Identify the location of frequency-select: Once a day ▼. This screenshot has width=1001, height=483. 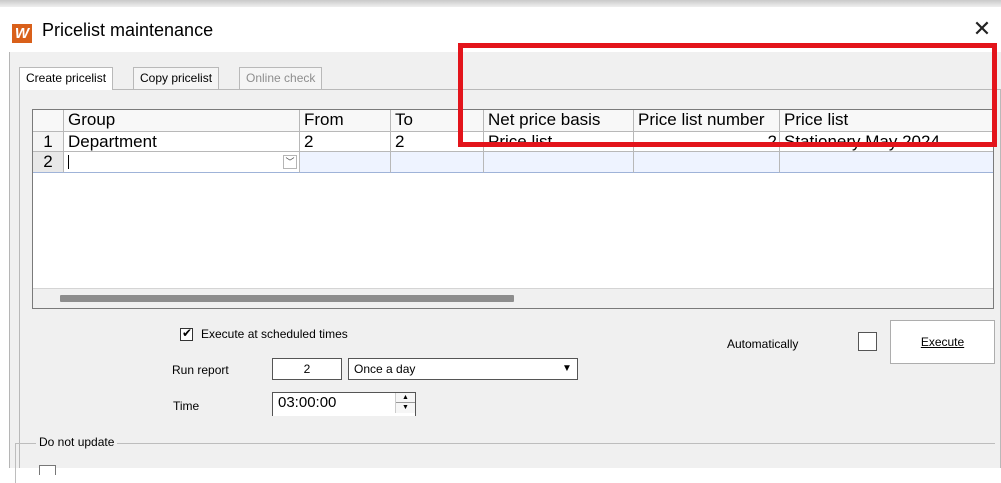
(463, 369).